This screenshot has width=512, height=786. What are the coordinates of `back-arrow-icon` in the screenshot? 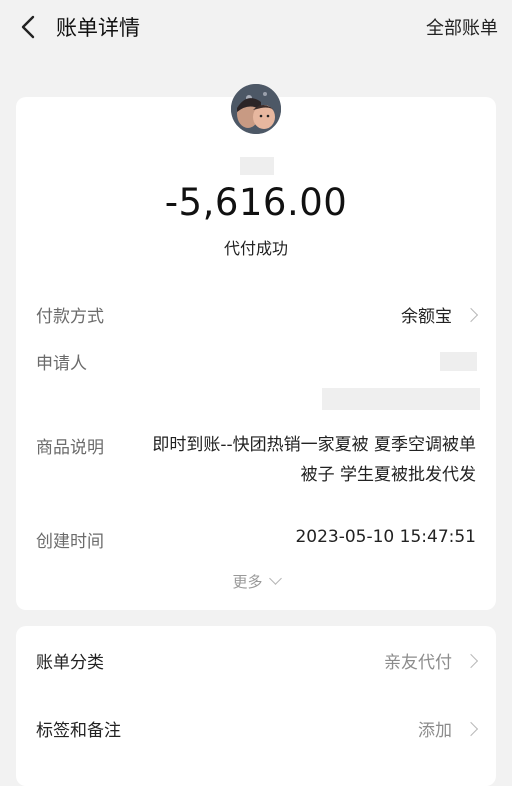 It's located at (29, 27).